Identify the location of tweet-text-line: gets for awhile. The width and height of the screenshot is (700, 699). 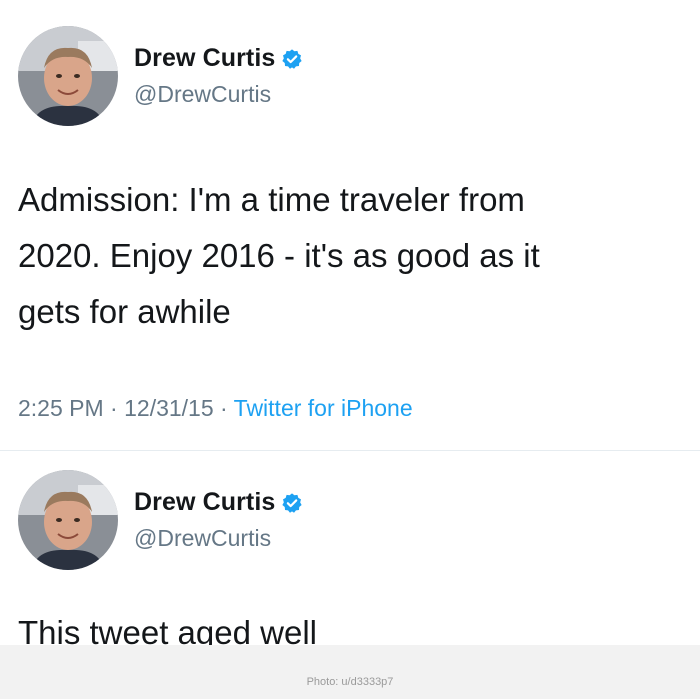
(124, 311).